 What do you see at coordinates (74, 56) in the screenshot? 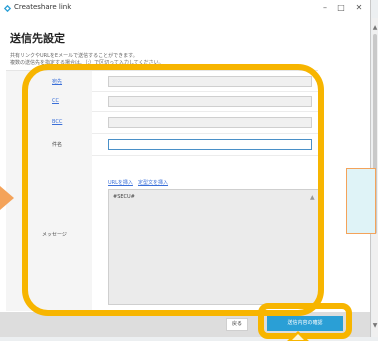
I see `description-line-1: 共有リンクやURLをEメールで送信することができます。` at bounding box center [74, 56].